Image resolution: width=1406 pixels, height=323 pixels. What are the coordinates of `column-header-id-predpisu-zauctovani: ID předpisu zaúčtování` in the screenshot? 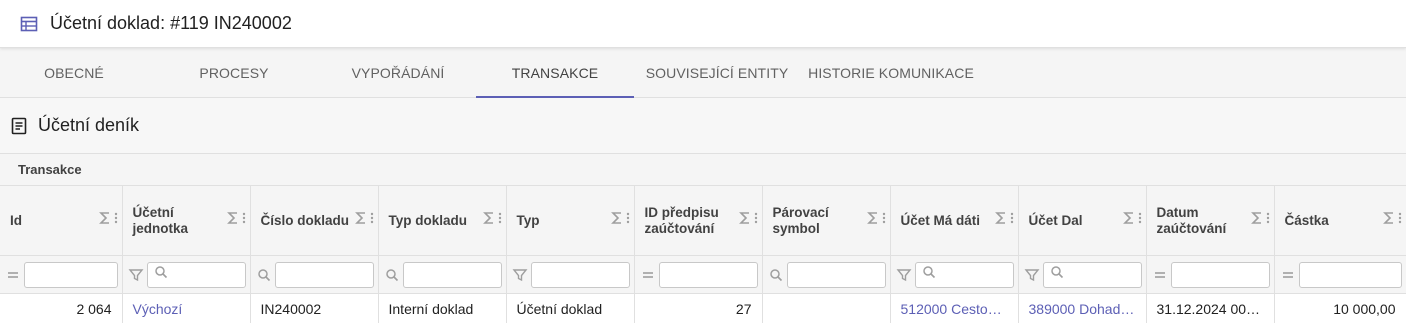 It's located at (698, 221).